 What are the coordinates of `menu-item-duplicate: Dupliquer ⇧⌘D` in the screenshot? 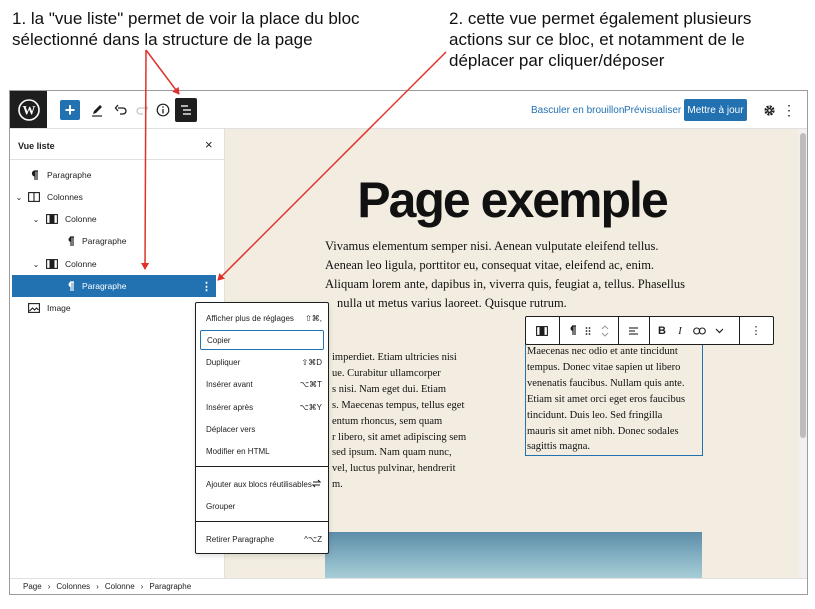 It's located at (262, 362).